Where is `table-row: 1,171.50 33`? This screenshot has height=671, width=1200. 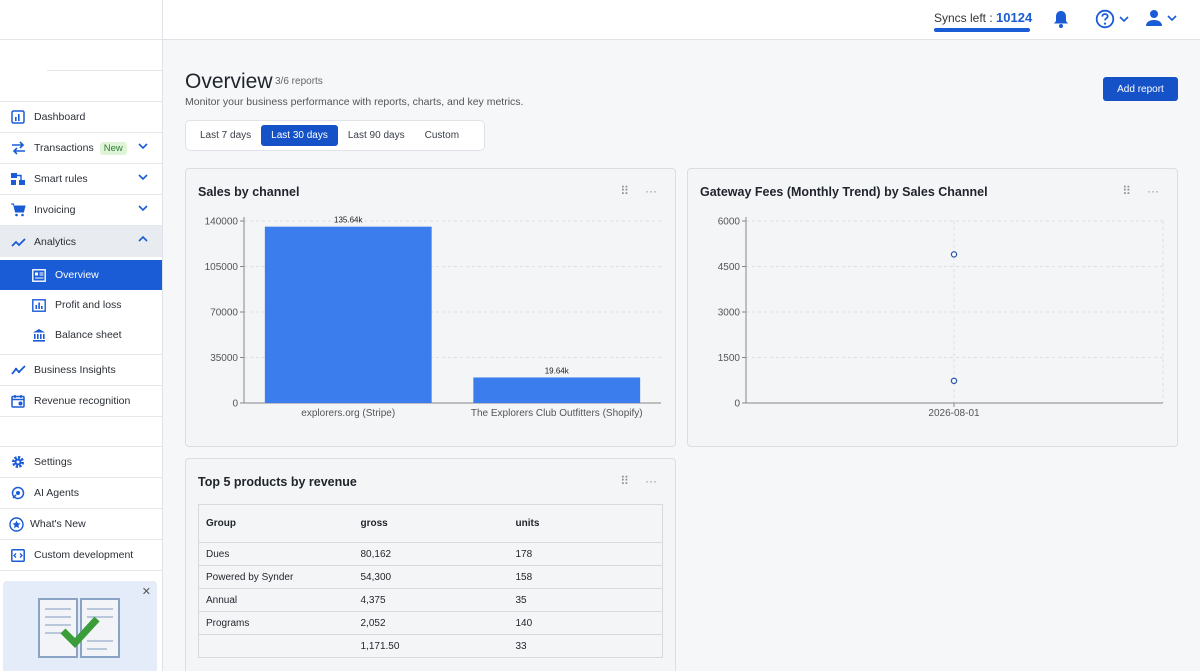 table-row: 1,171.50 33 is located at coordinates (430, 646).